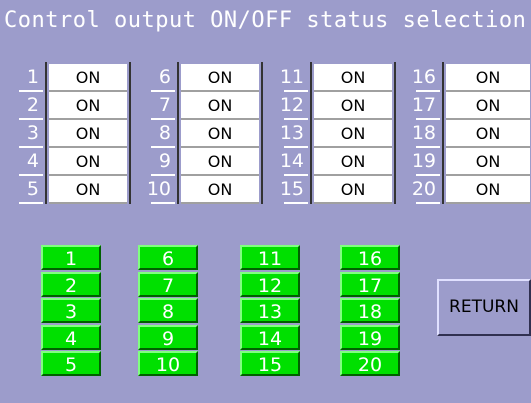 Image resolution: width=531 pixels, height=403 pixels. Describe the element at coordinates (32, 105) in the screenshot. I see `output-number-label: 2` at that location.